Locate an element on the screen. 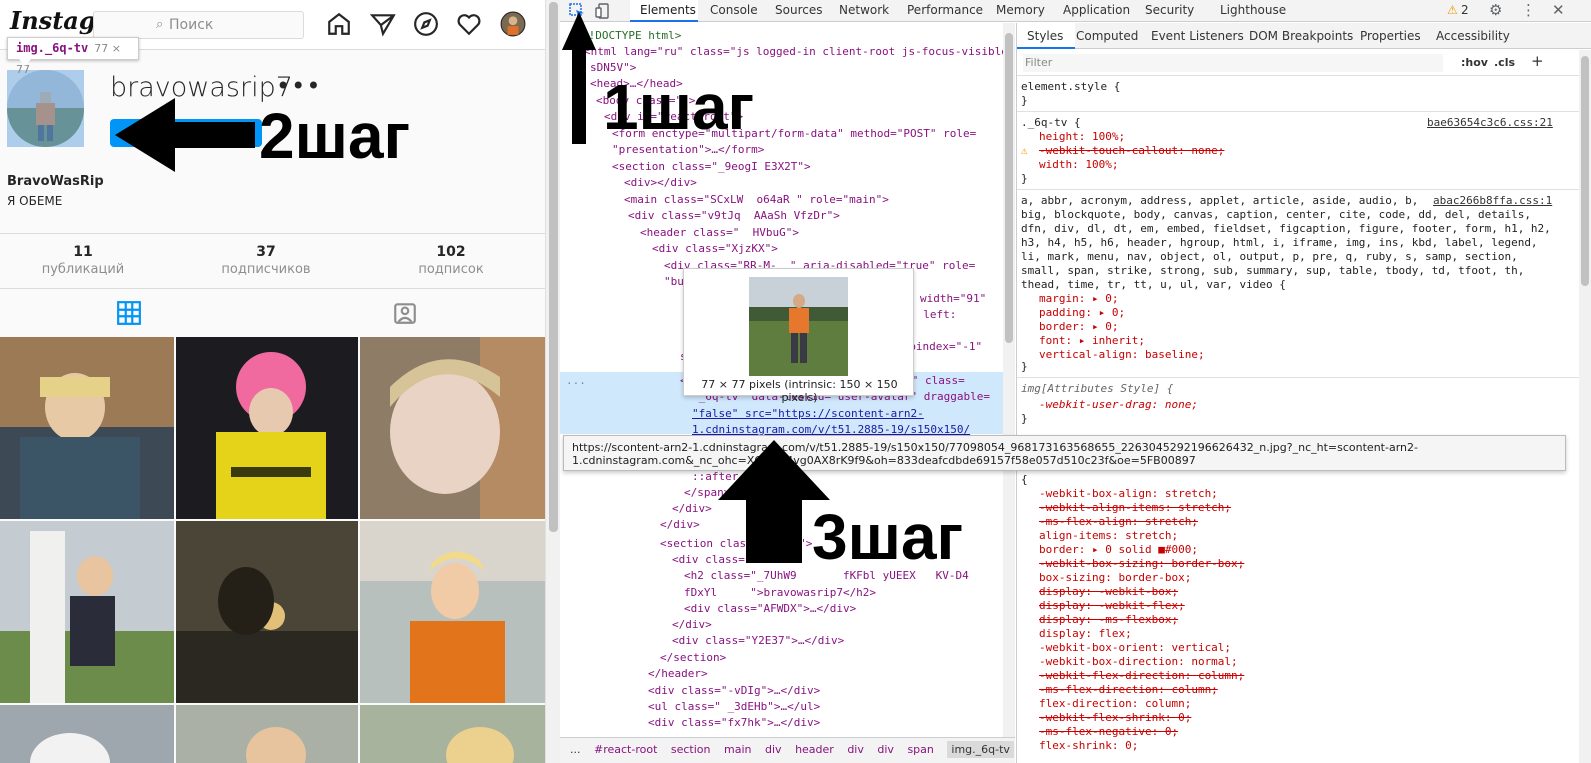 The image size is (1591, 763). home-icon is located at coordinates (339, 24).